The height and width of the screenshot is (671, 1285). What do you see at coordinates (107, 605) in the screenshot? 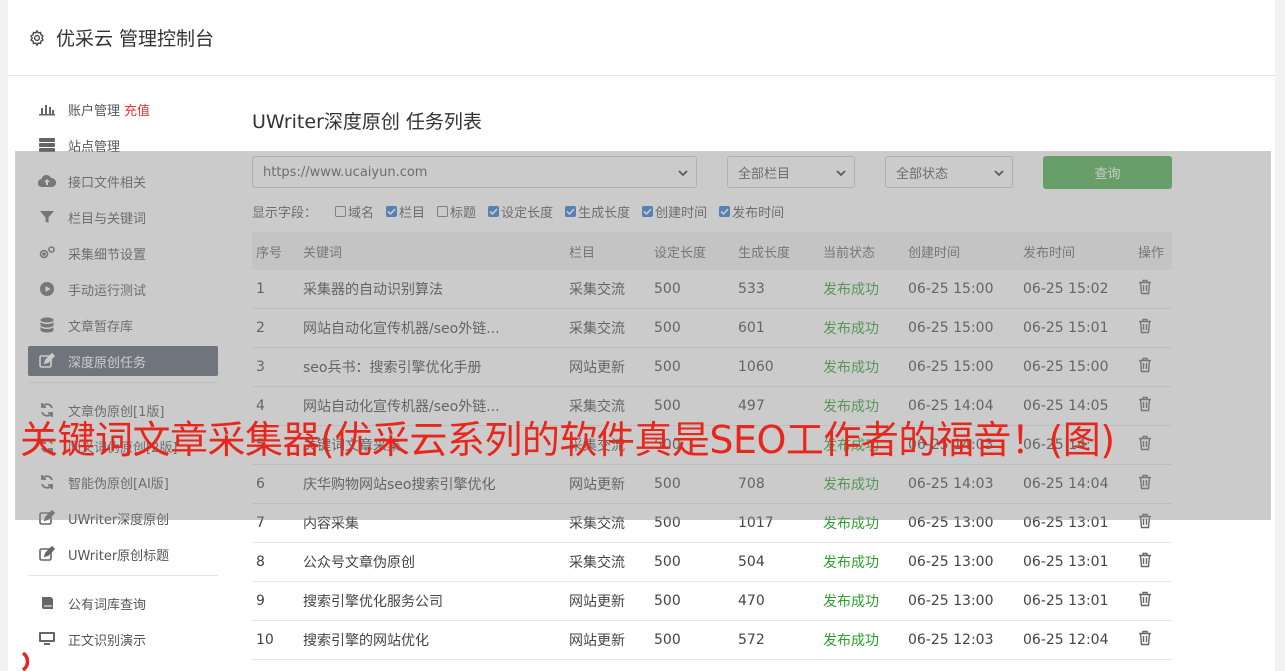
I see `sidebar-item-label: 公有词库查询` at bounding box center [107, 605].